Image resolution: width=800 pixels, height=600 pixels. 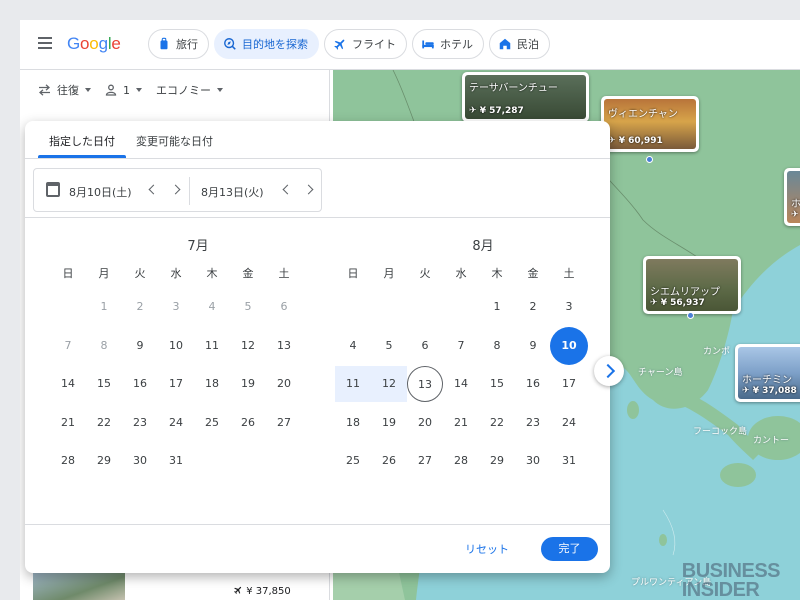 I want to click on map-place-card: テーサバーンチュー ✈ ¥ 57,287, so click(x=525, y=97).